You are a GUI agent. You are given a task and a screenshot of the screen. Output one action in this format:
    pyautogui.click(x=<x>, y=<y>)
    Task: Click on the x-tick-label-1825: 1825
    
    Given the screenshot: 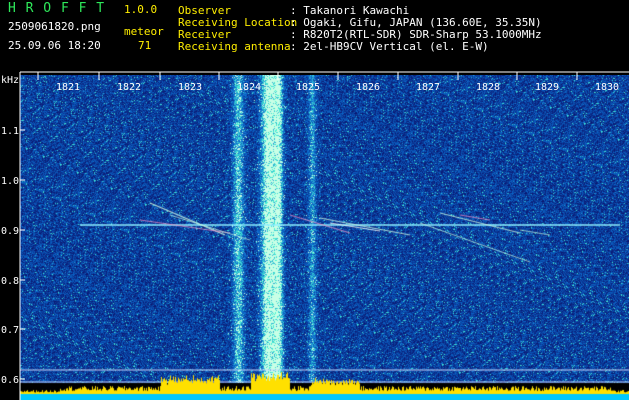 What is the action you would take?
    pyautogui.click(x=308, y=87)
    